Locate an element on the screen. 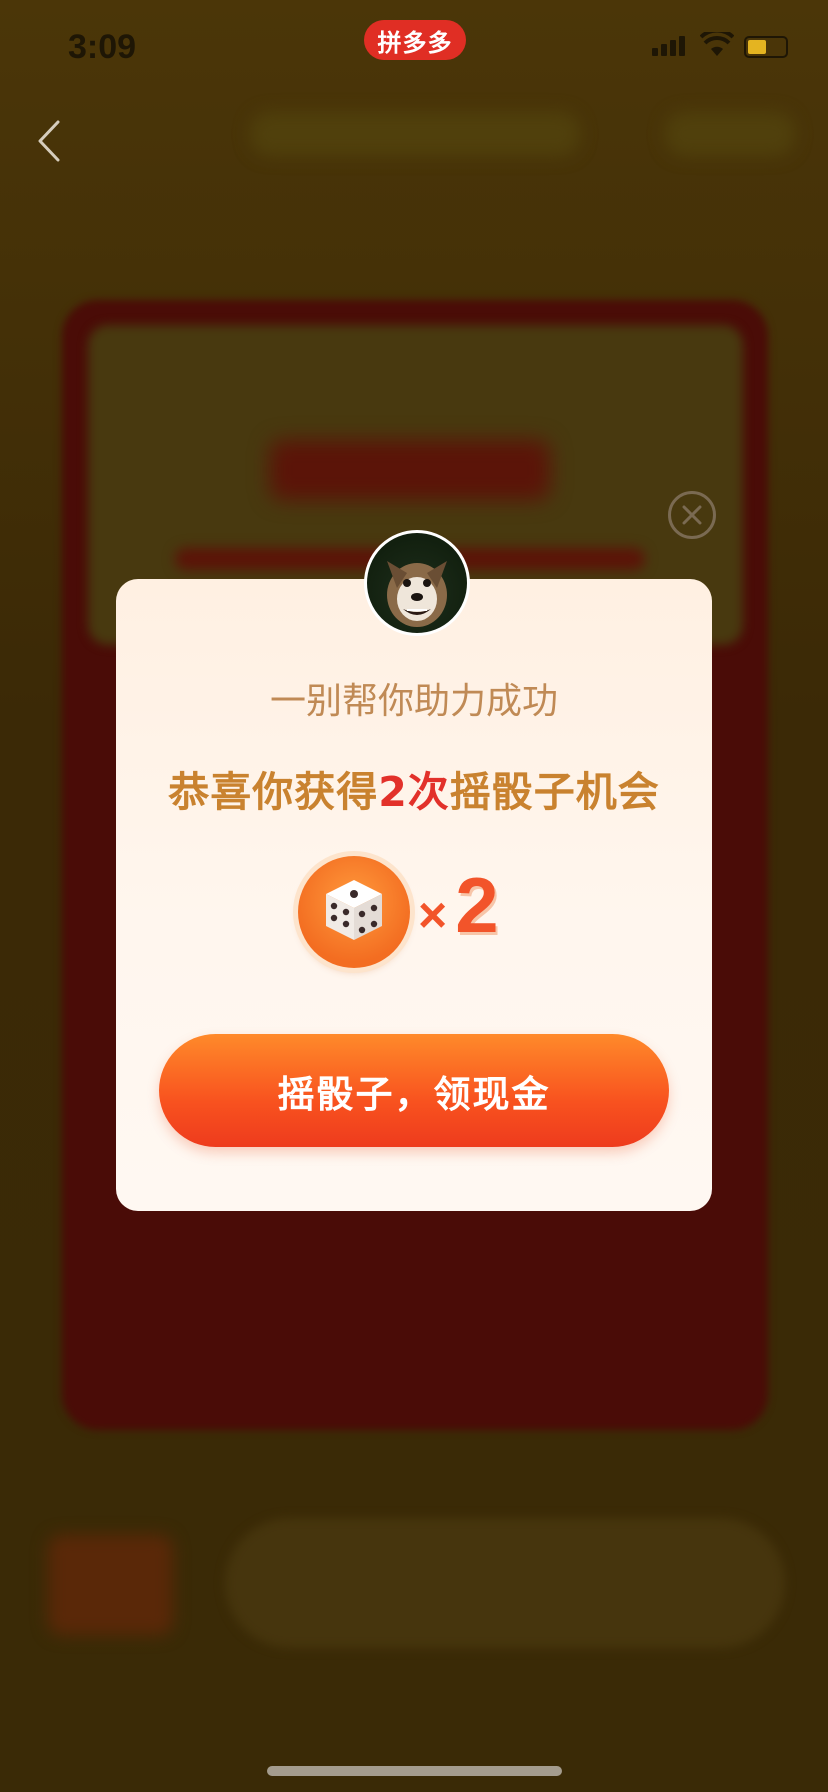 This screenshot has width=828, height=1792. back-chevron-icon is located at coordinates (49, 141).